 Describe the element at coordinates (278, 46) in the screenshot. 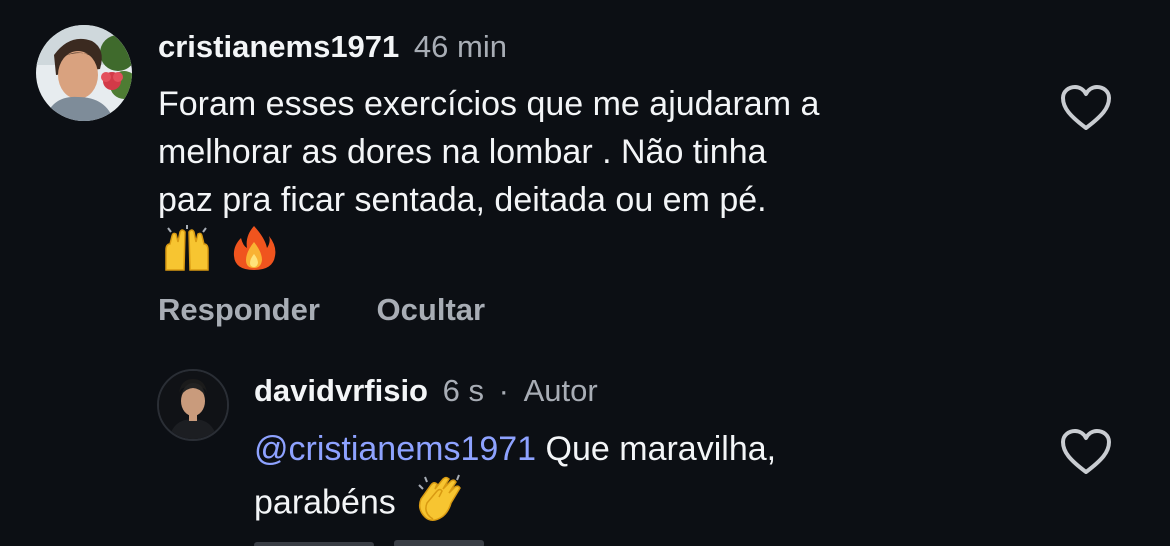

I see `username: cristianems1971` at that location.